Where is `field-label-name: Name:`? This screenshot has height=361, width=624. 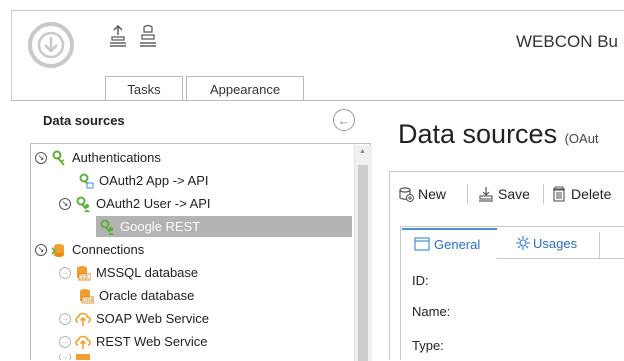
field-label-name: Name: is located at coordinates (431, 311).